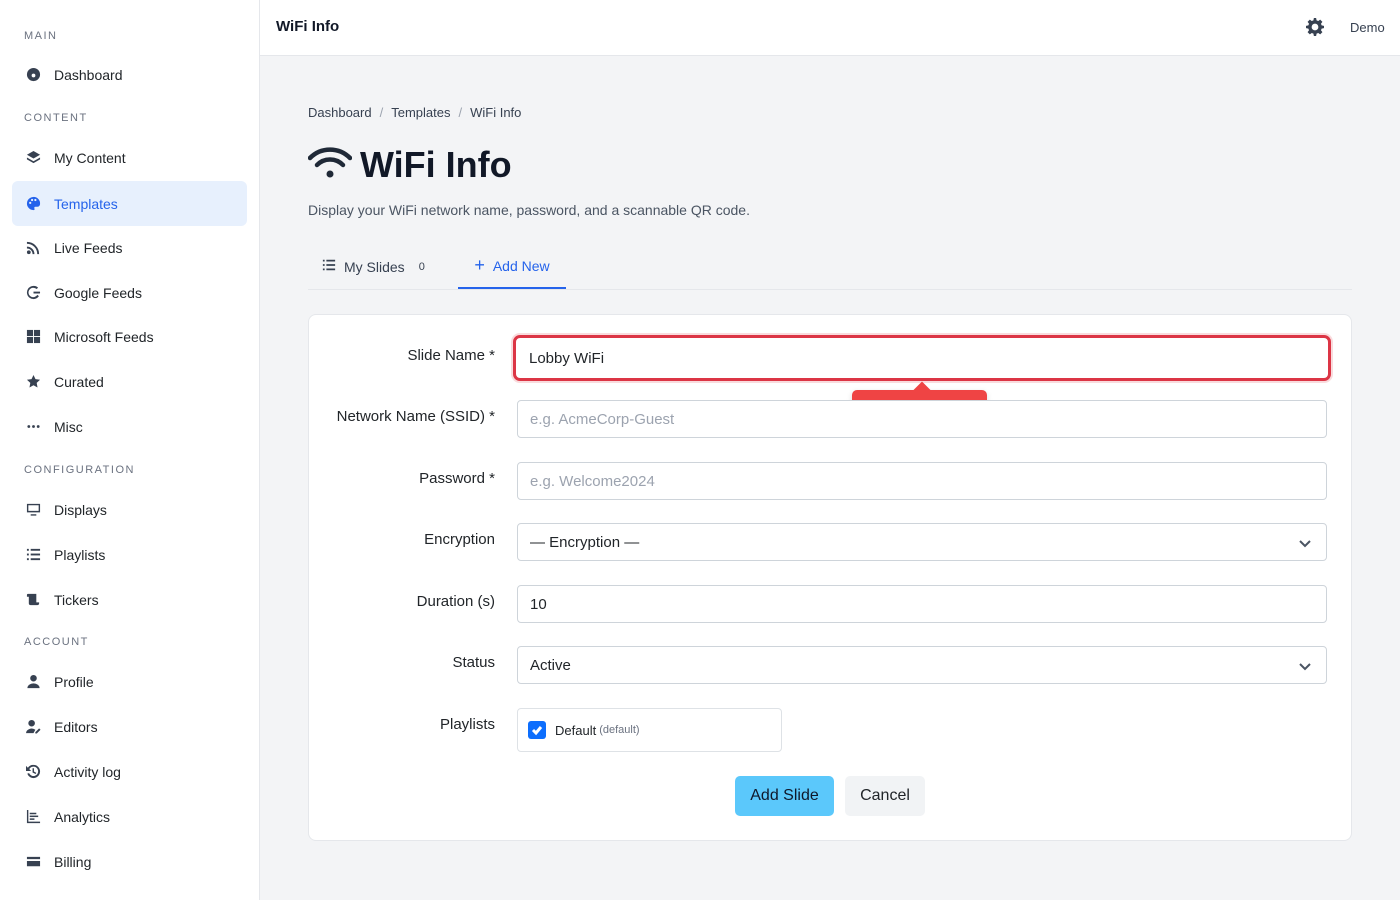 Image resolution: width=1400 pixels, height=900 pixels. What do you see at coordinates (129, 726) in the screenshot?
I see `sidebar-item-editors: Editors` at bounding box center [129, 726].